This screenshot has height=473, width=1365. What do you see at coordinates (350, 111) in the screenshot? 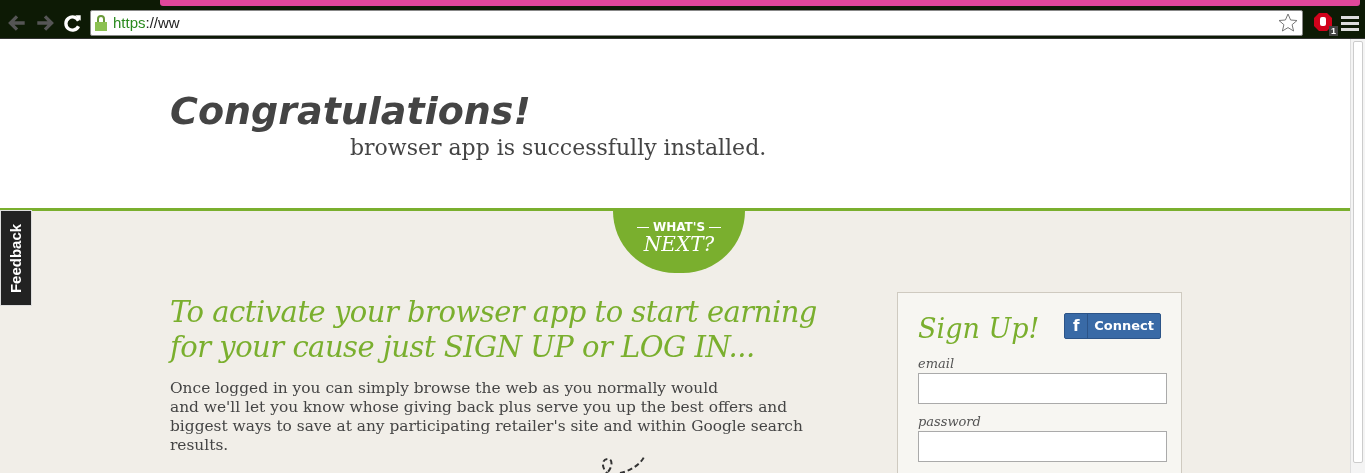
I see `page-title: Congratulations!` at bounding box center [350, 111].